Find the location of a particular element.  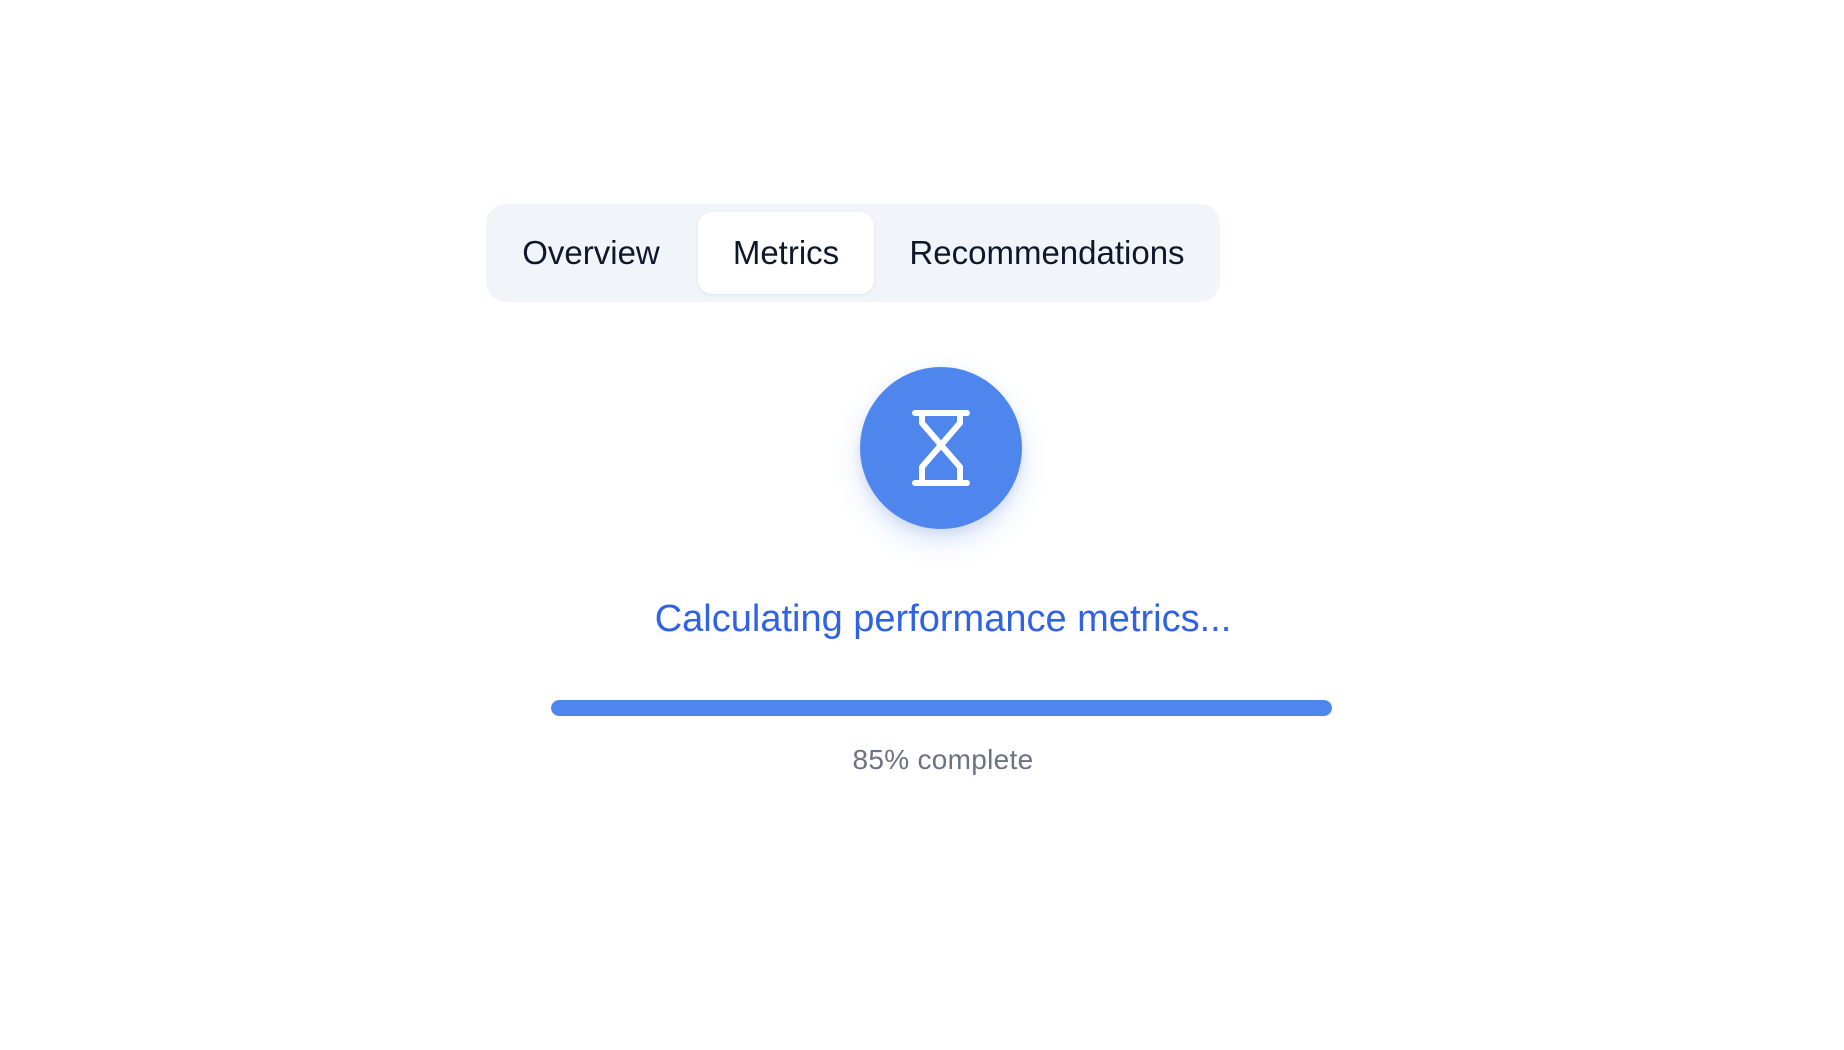

tab-overview: Overview is located at coordinates (591, 253).